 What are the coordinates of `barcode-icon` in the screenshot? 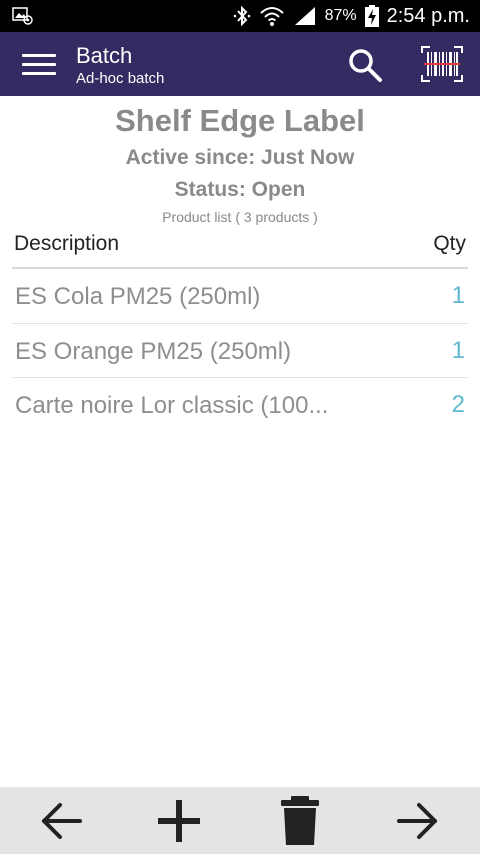 It's located at (442, 64).